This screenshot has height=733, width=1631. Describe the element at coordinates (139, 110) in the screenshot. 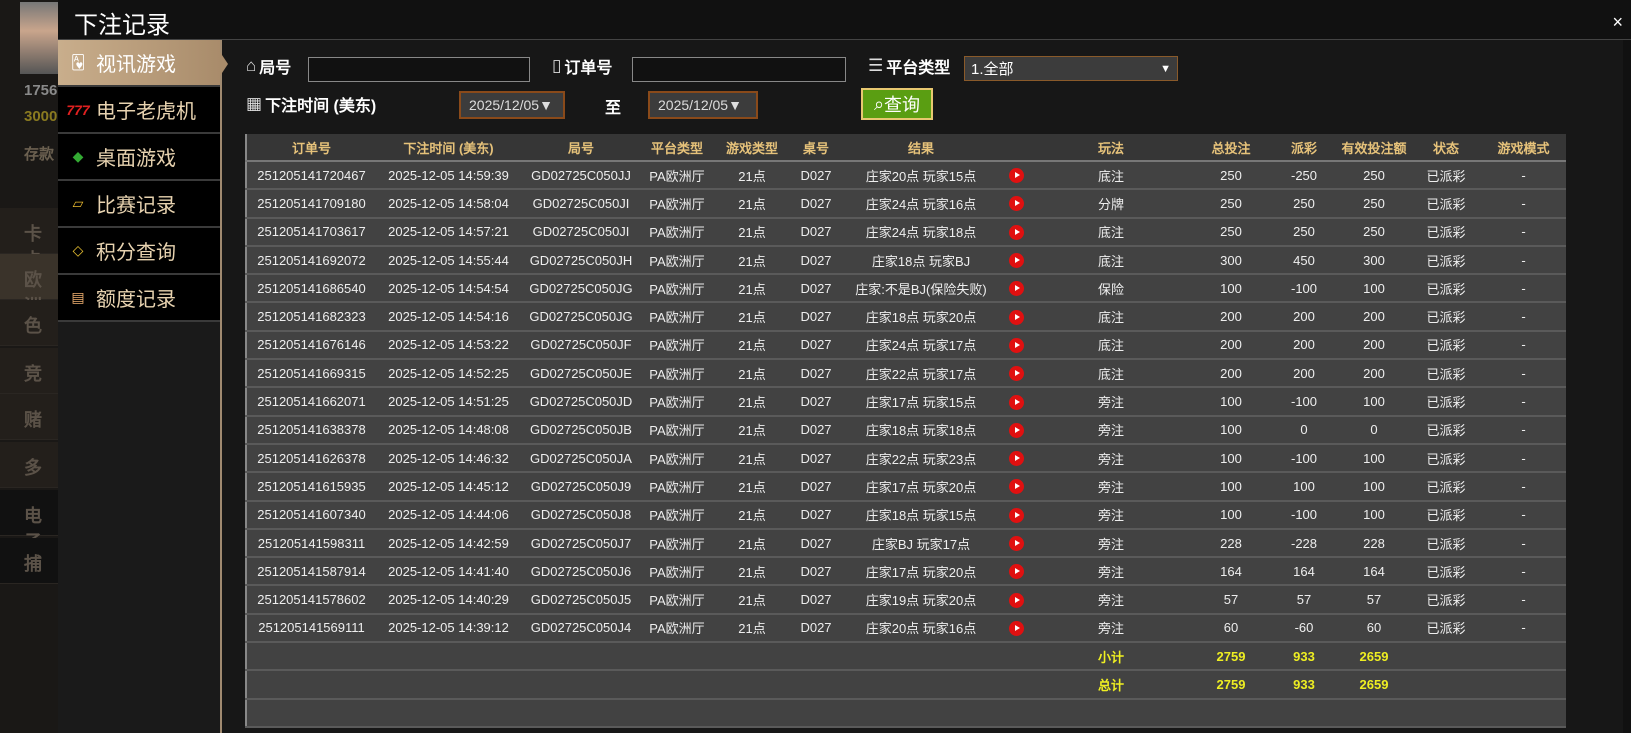

I see `menu-item-slots: 777 电子老虎机` at that location.